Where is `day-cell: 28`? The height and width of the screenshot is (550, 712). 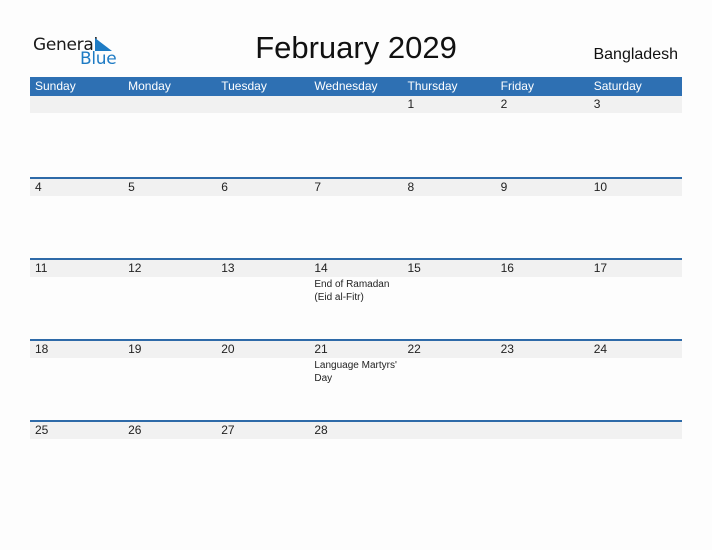
day-cell: 28 is located at coordinates (355, 461).